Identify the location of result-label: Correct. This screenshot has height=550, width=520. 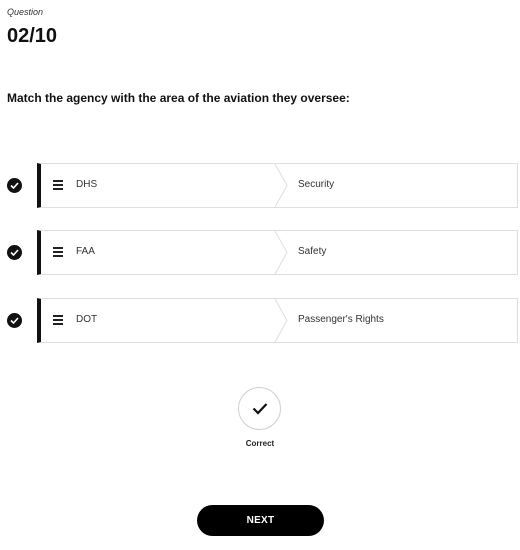
(260, 443).